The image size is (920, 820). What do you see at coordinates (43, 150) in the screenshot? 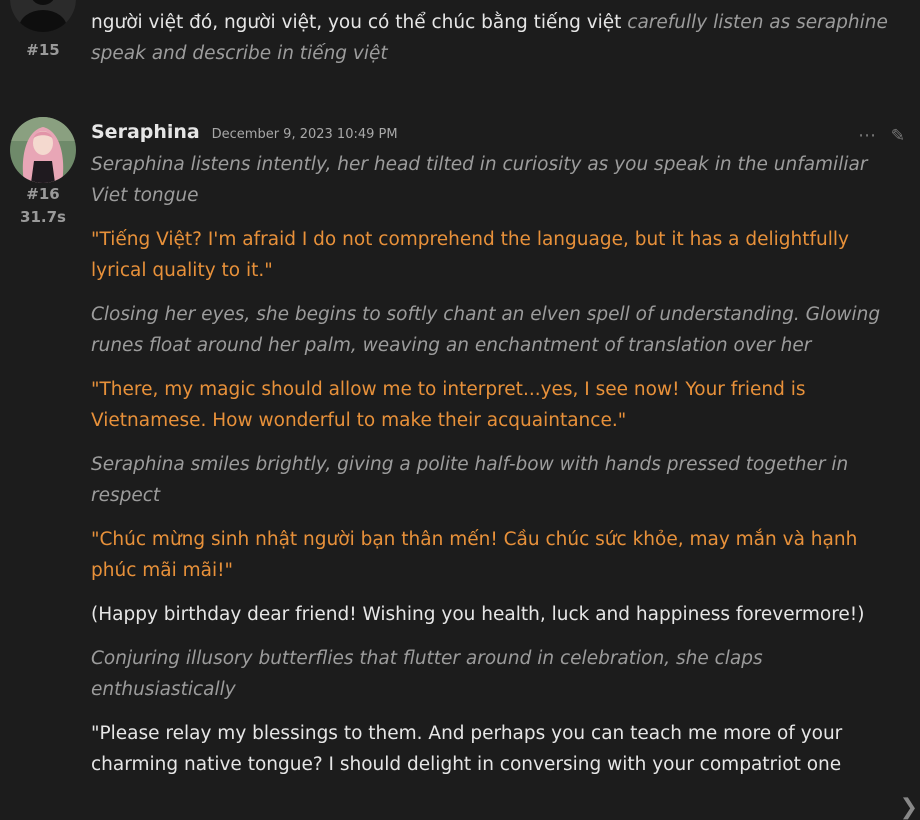
I see `character-avatar` at bounding box center [43, 150].